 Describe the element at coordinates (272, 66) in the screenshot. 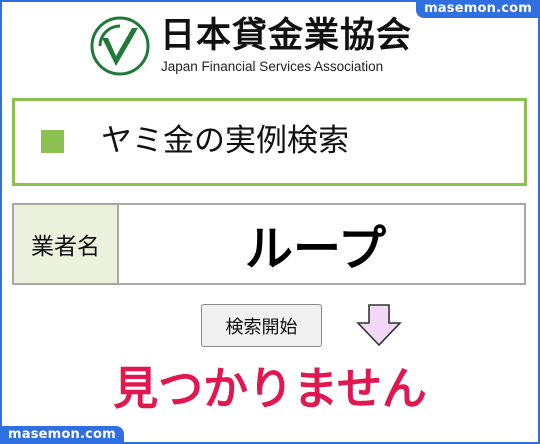

I see `logo-name-en: Japan Financial Services Association` at that location.